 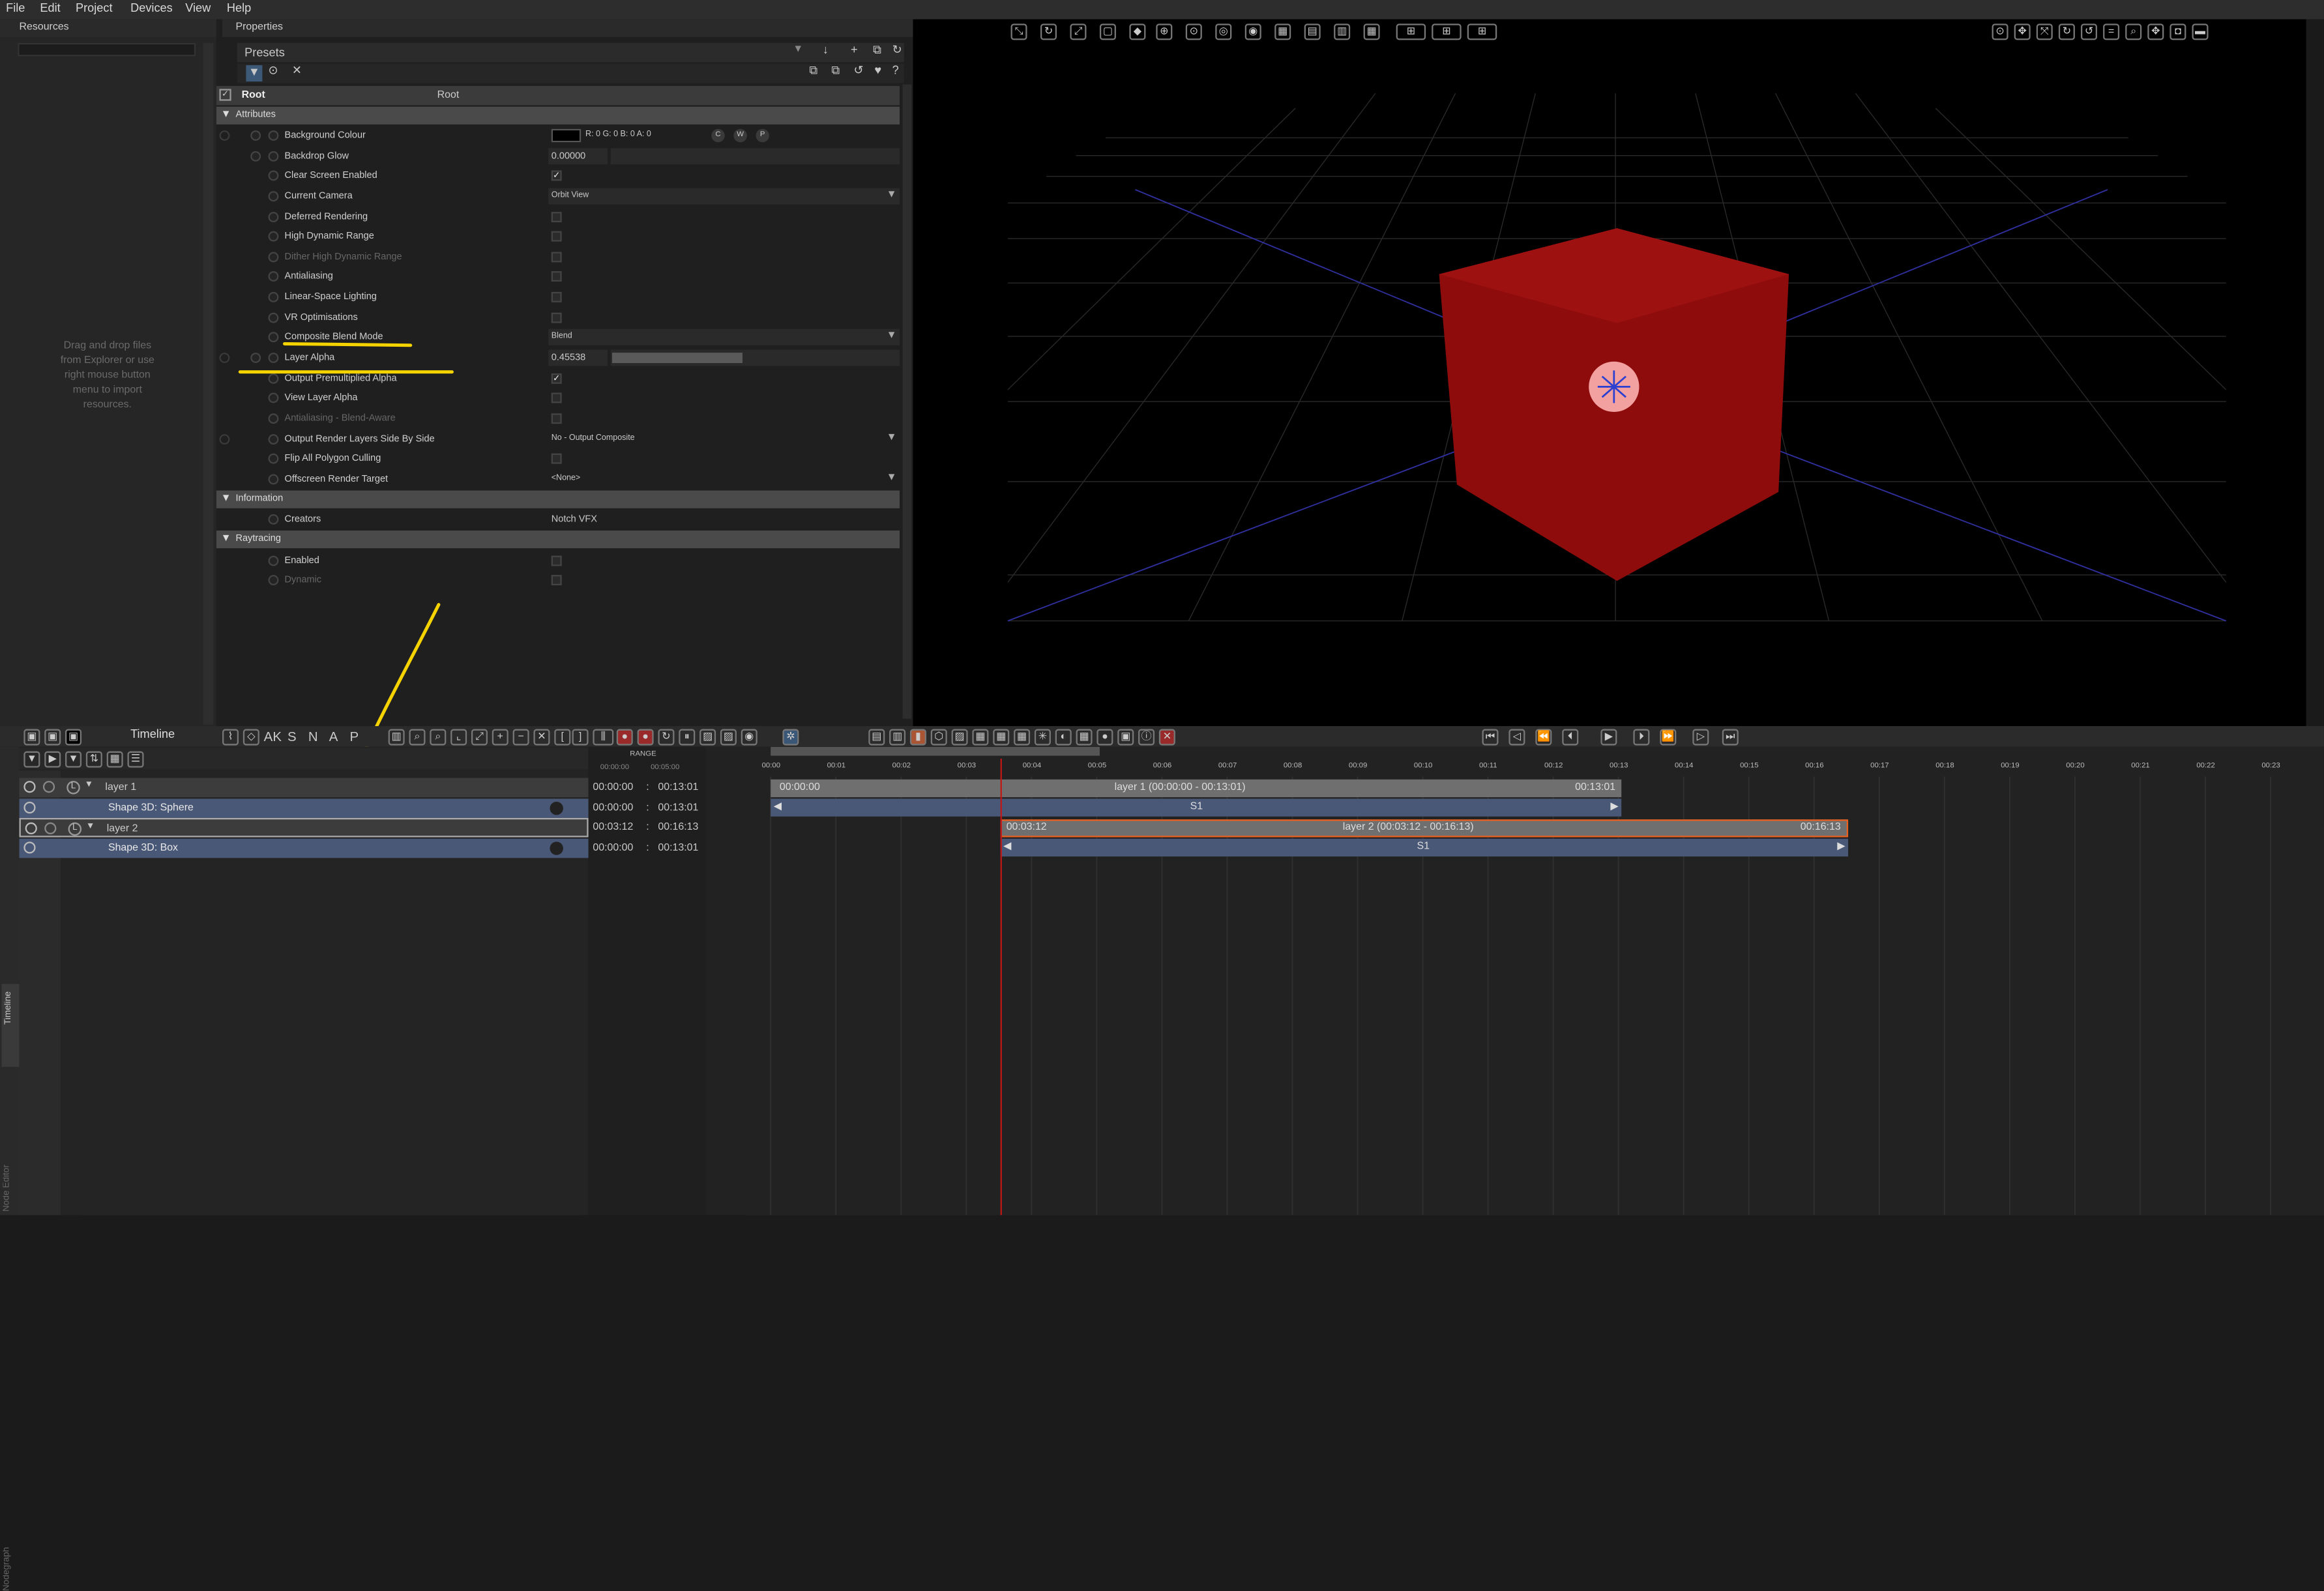 What do you see at coordinates (458, 737) in the screenshot?
I see `fit-icon: ⌞` at bounding box center [458, 737].